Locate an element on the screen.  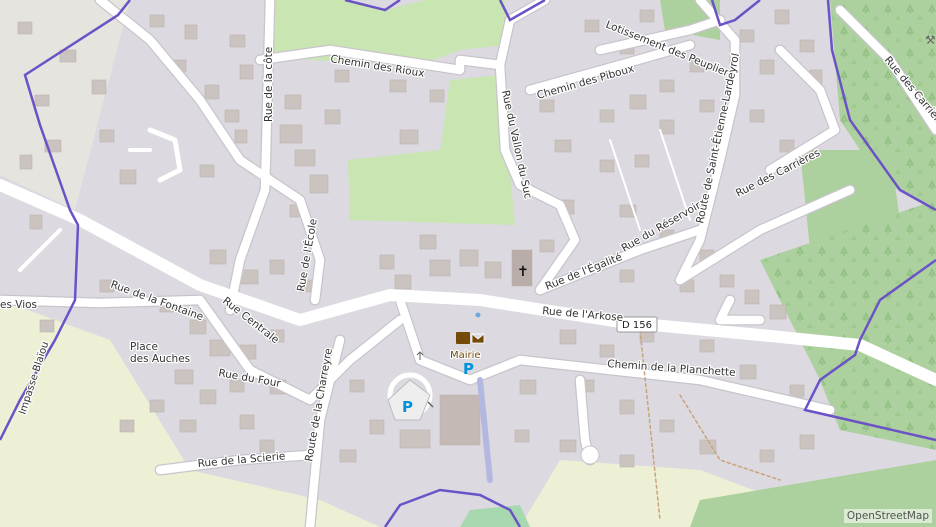
street-label-rue-de-la-scierie: Rue de la Scierie is located at coordinates (241, 460).